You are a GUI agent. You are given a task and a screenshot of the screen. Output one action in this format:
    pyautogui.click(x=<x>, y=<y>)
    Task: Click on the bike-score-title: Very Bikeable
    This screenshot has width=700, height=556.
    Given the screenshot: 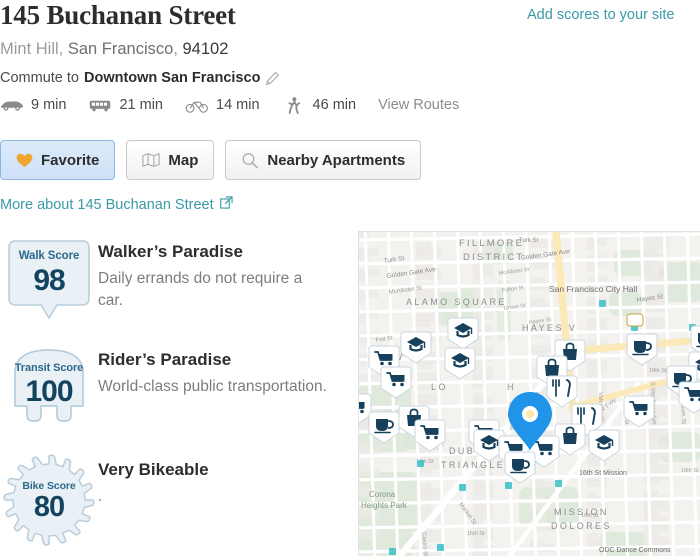 What is the action you would take?
    pyautogui.click(x=153, y=469)
    